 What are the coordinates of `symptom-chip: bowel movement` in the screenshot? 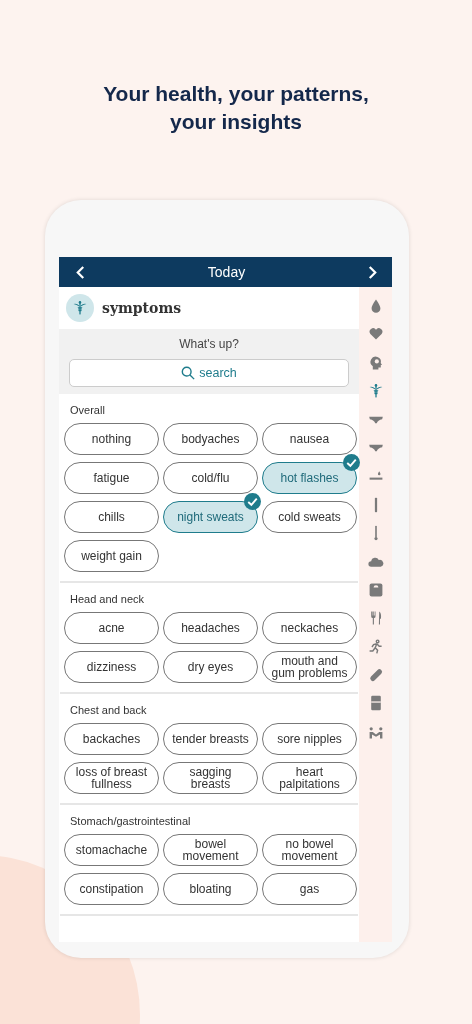 It's located at (210, 850).